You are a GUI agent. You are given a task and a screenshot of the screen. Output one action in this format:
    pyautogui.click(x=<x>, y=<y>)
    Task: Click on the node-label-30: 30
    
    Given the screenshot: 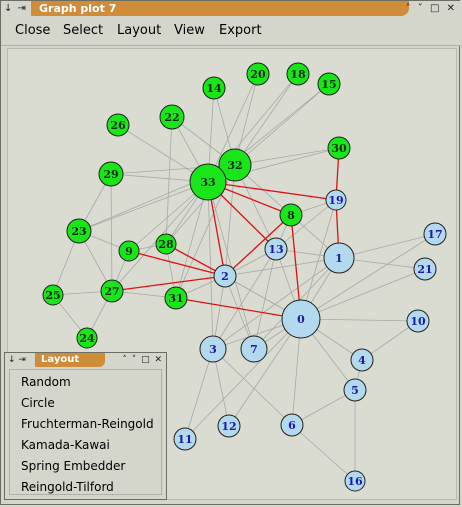 What is the action you would take?
    pyautogui.click(x=339, y=148)
    